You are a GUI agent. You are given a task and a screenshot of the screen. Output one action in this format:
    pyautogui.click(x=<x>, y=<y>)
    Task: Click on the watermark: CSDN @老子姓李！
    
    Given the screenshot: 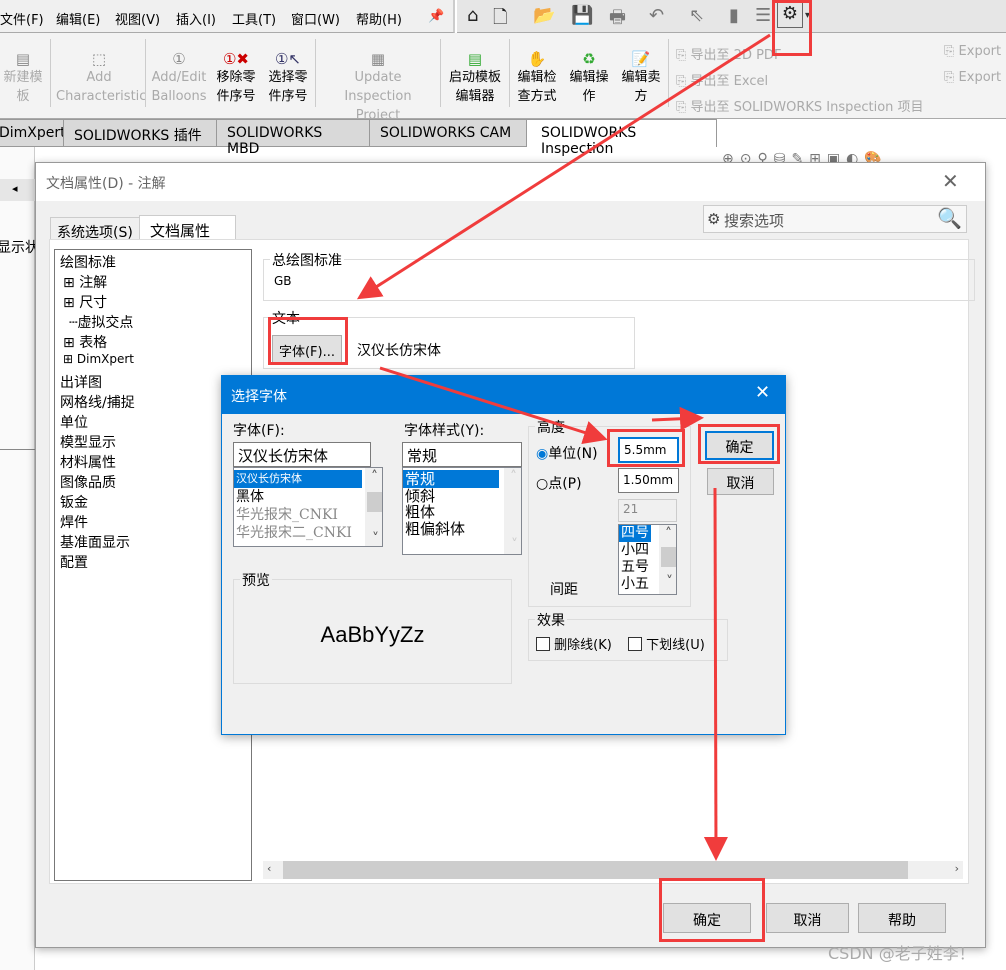 What is the action you would take?
    pyautogui.click(x=901, y=953)
    